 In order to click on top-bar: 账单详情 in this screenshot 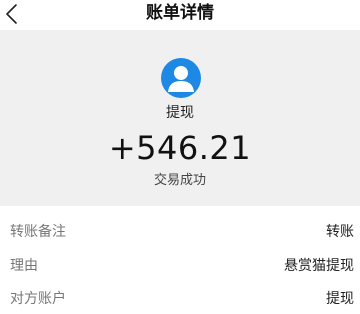, I will do `click(180, 15)`.